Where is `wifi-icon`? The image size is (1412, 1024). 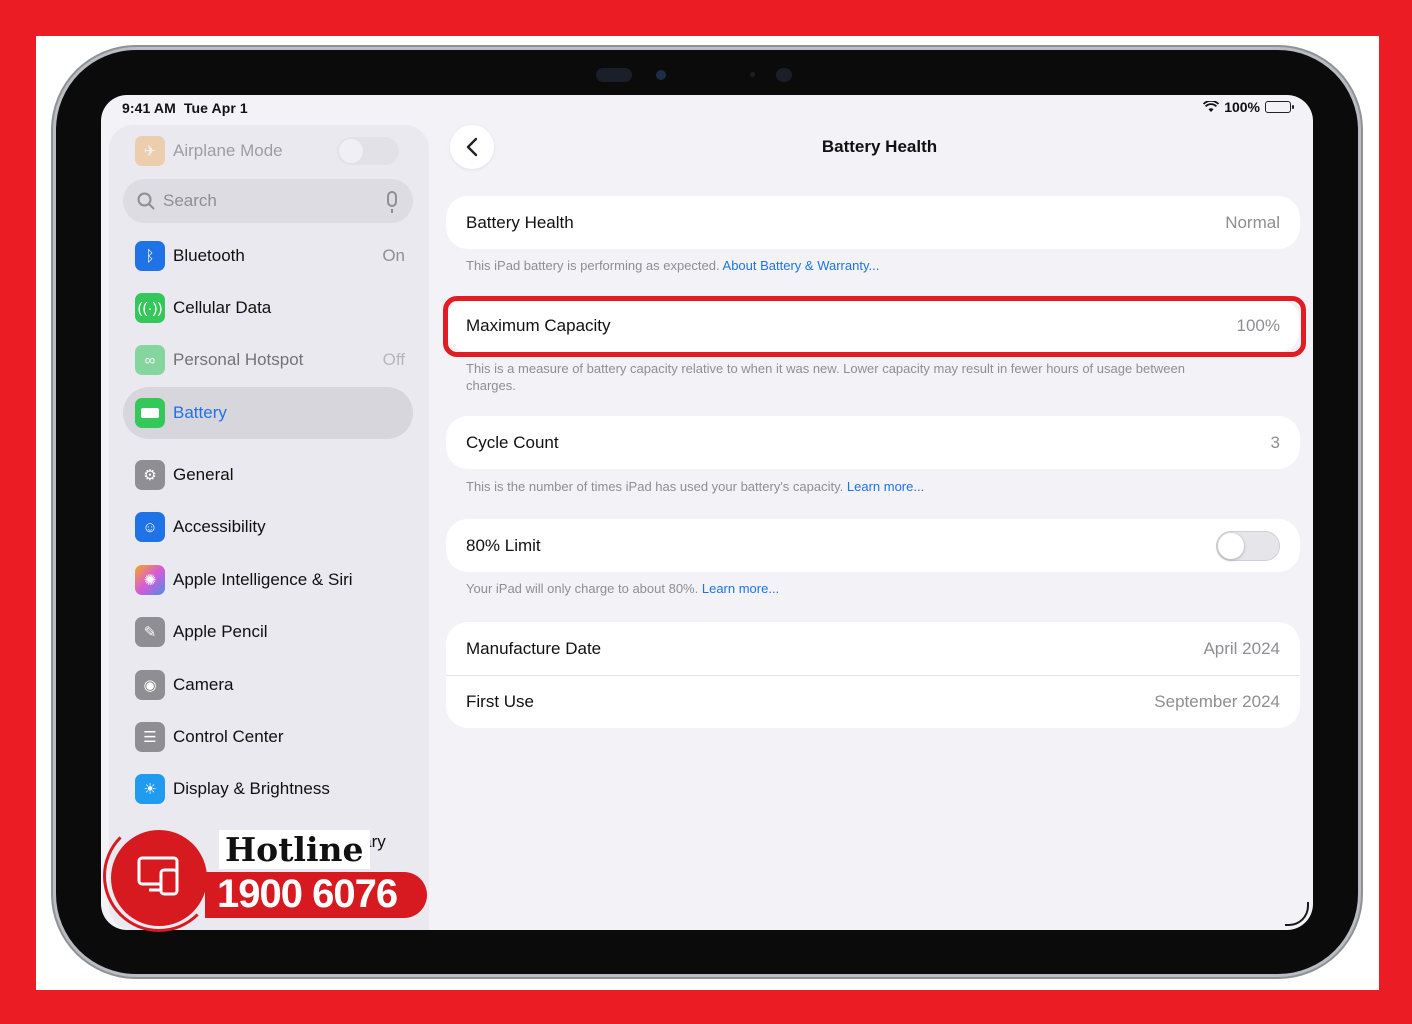
wifi-icon is located at coordinates (1211, 106).